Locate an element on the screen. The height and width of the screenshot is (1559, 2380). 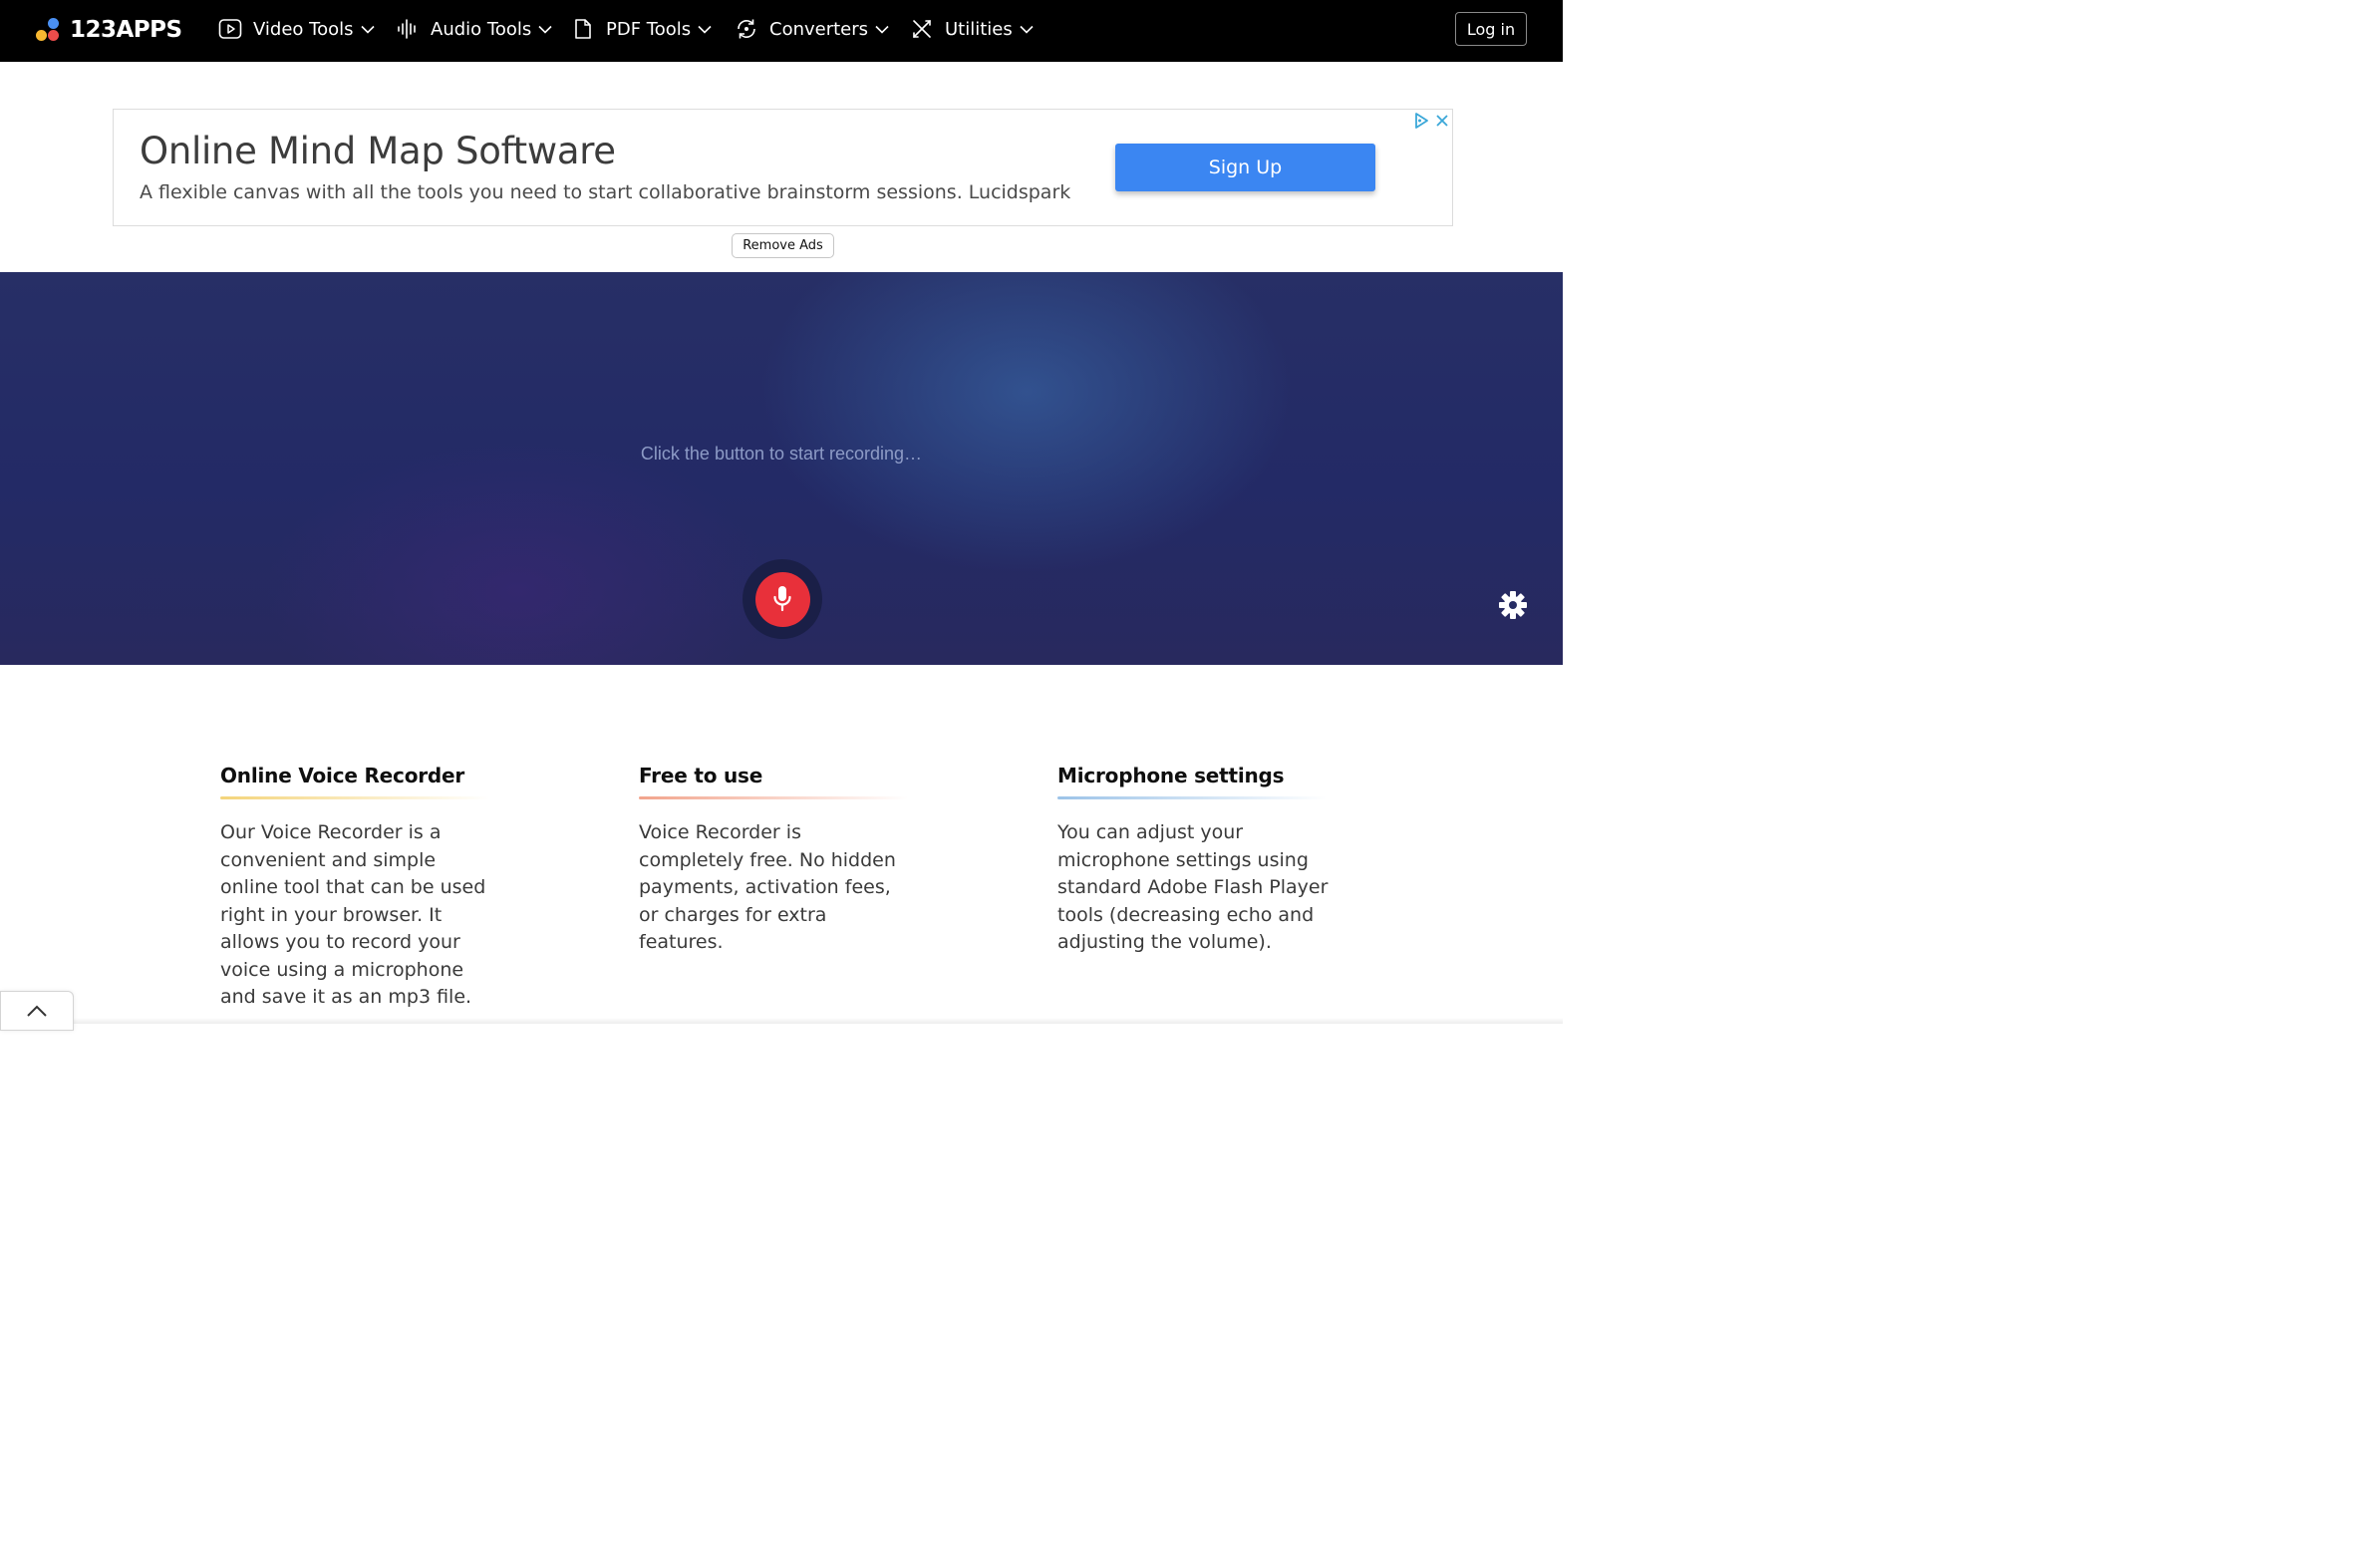
nav-video-tools: Video Tools is located at coordinates (296, 29).